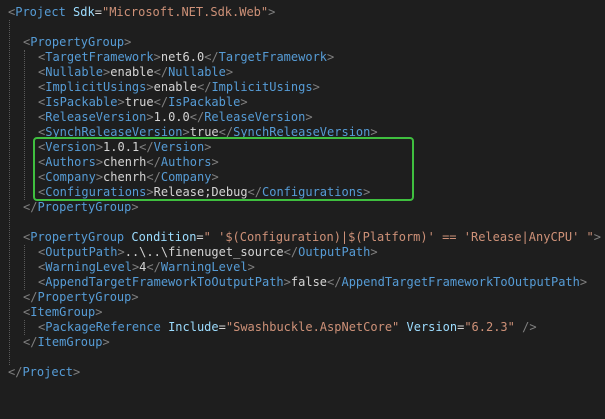 This screenshot has height=419, width=605. I want to click on closing-tag-name: ImplicitUsings, so click(262, 87).